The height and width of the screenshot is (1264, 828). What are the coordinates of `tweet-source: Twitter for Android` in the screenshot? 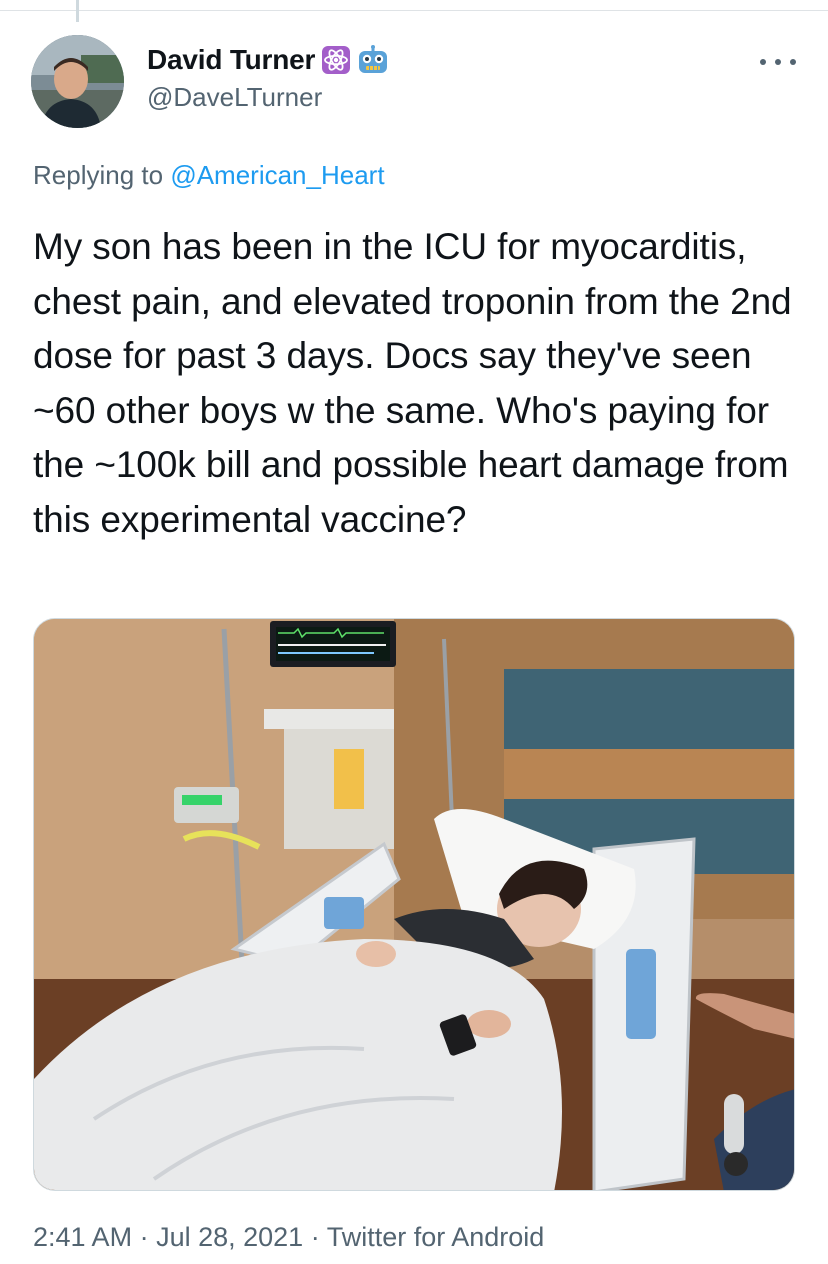 It's located at (436, 1237).